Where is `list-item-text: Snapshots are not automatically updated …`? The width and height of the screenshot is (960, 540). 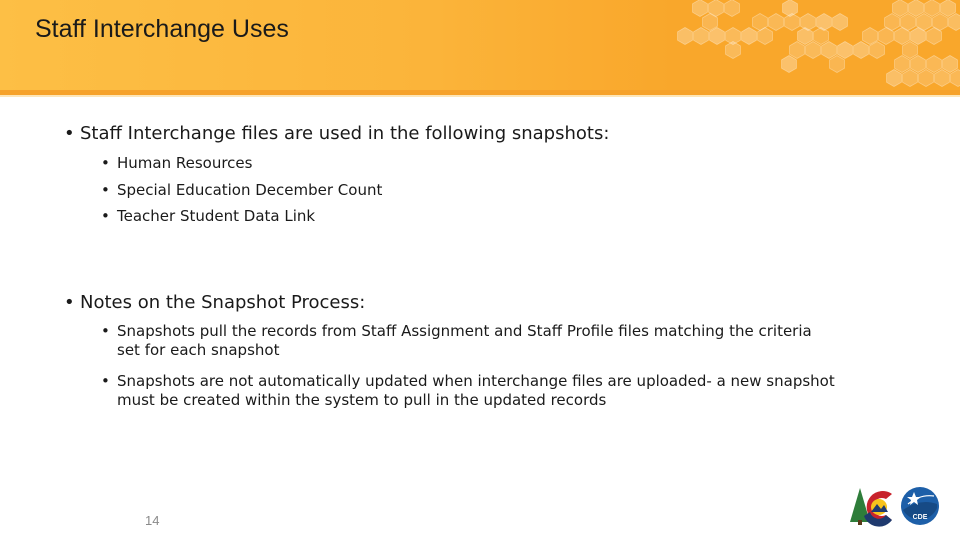 list-item-text: Snapshots are not automatically updated … is located at coordinates (476, 391).